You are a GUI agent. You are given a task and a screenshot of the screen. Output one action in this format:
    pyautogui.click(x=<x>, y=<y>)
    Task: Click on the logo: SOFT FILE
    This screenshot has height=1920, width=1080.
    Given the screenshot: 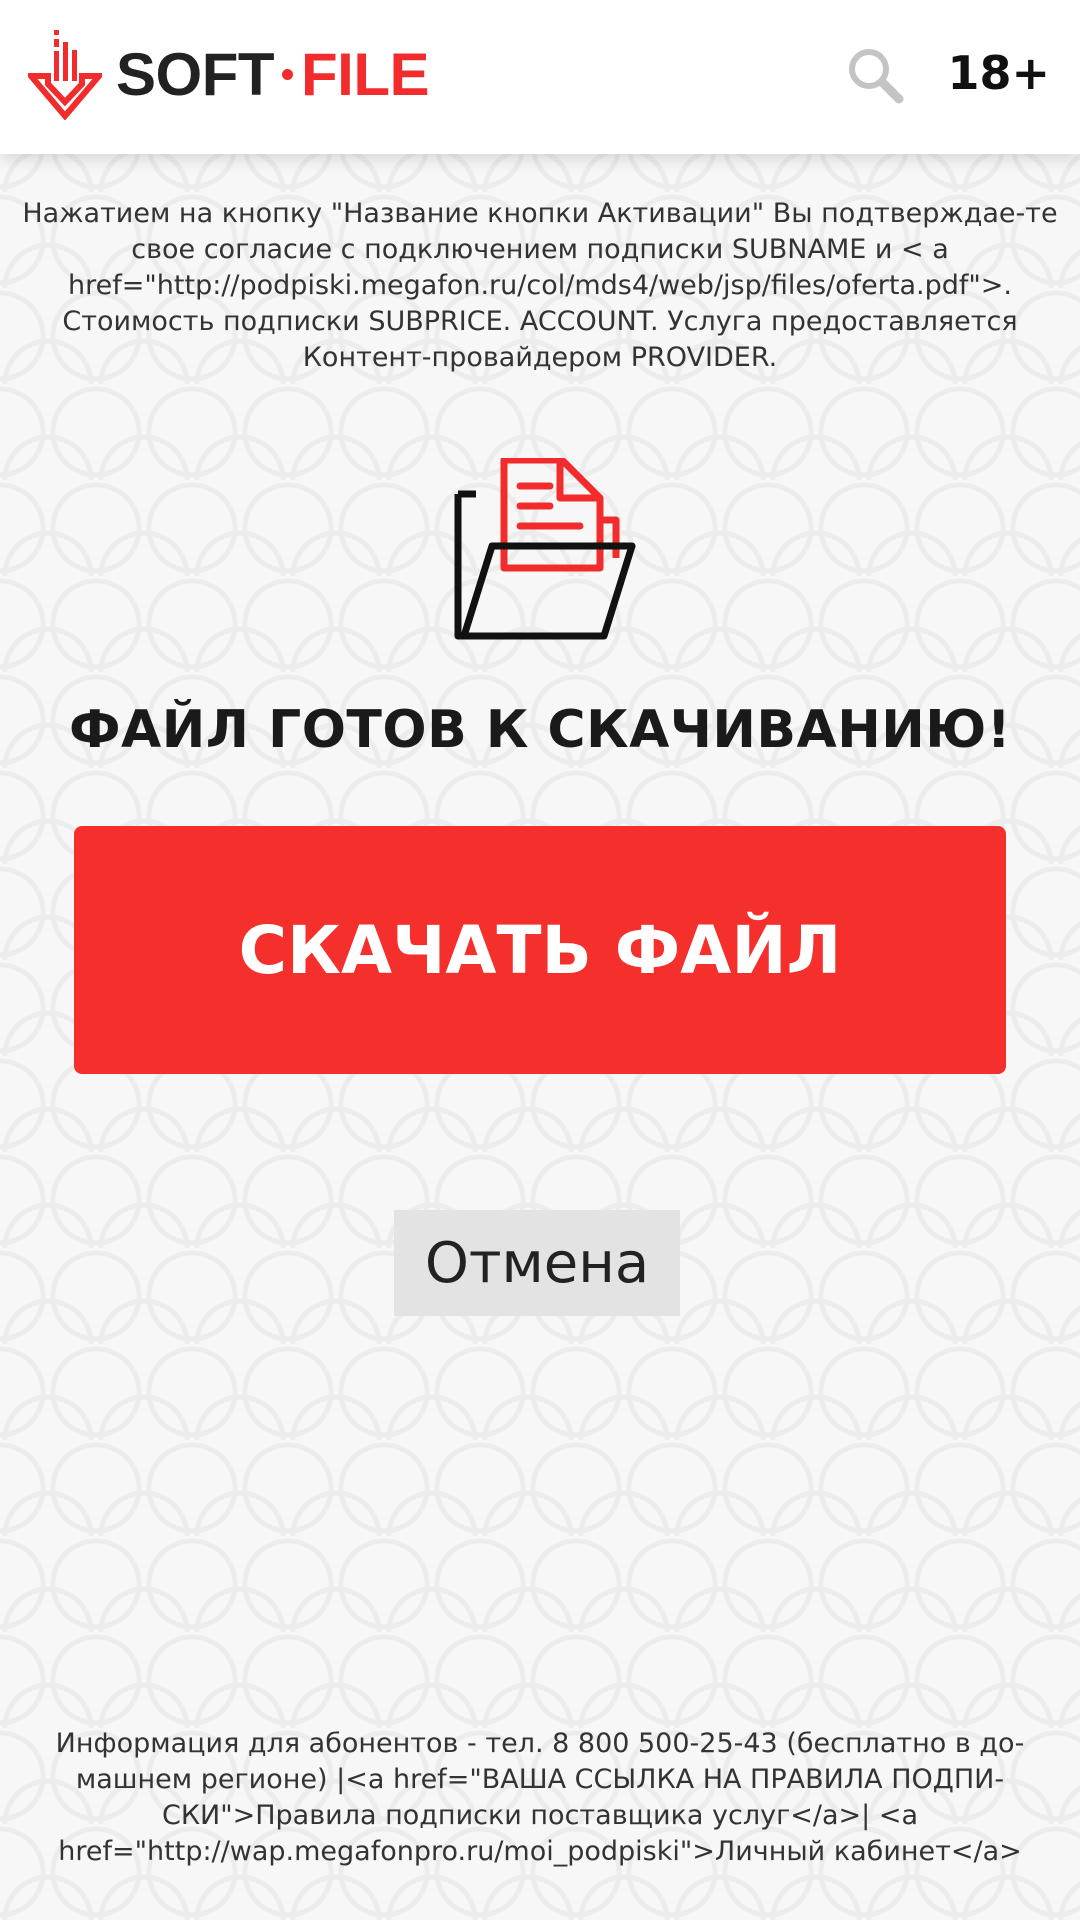 What is the action you would take?
    pyautogui.click(x=229, y=74)
    